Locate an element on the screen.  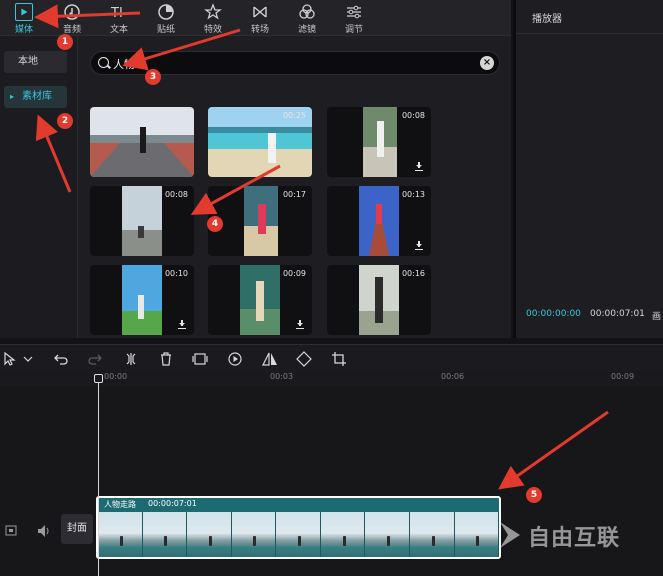
tab-effects: 特效 is located at coordinates (213, 18).